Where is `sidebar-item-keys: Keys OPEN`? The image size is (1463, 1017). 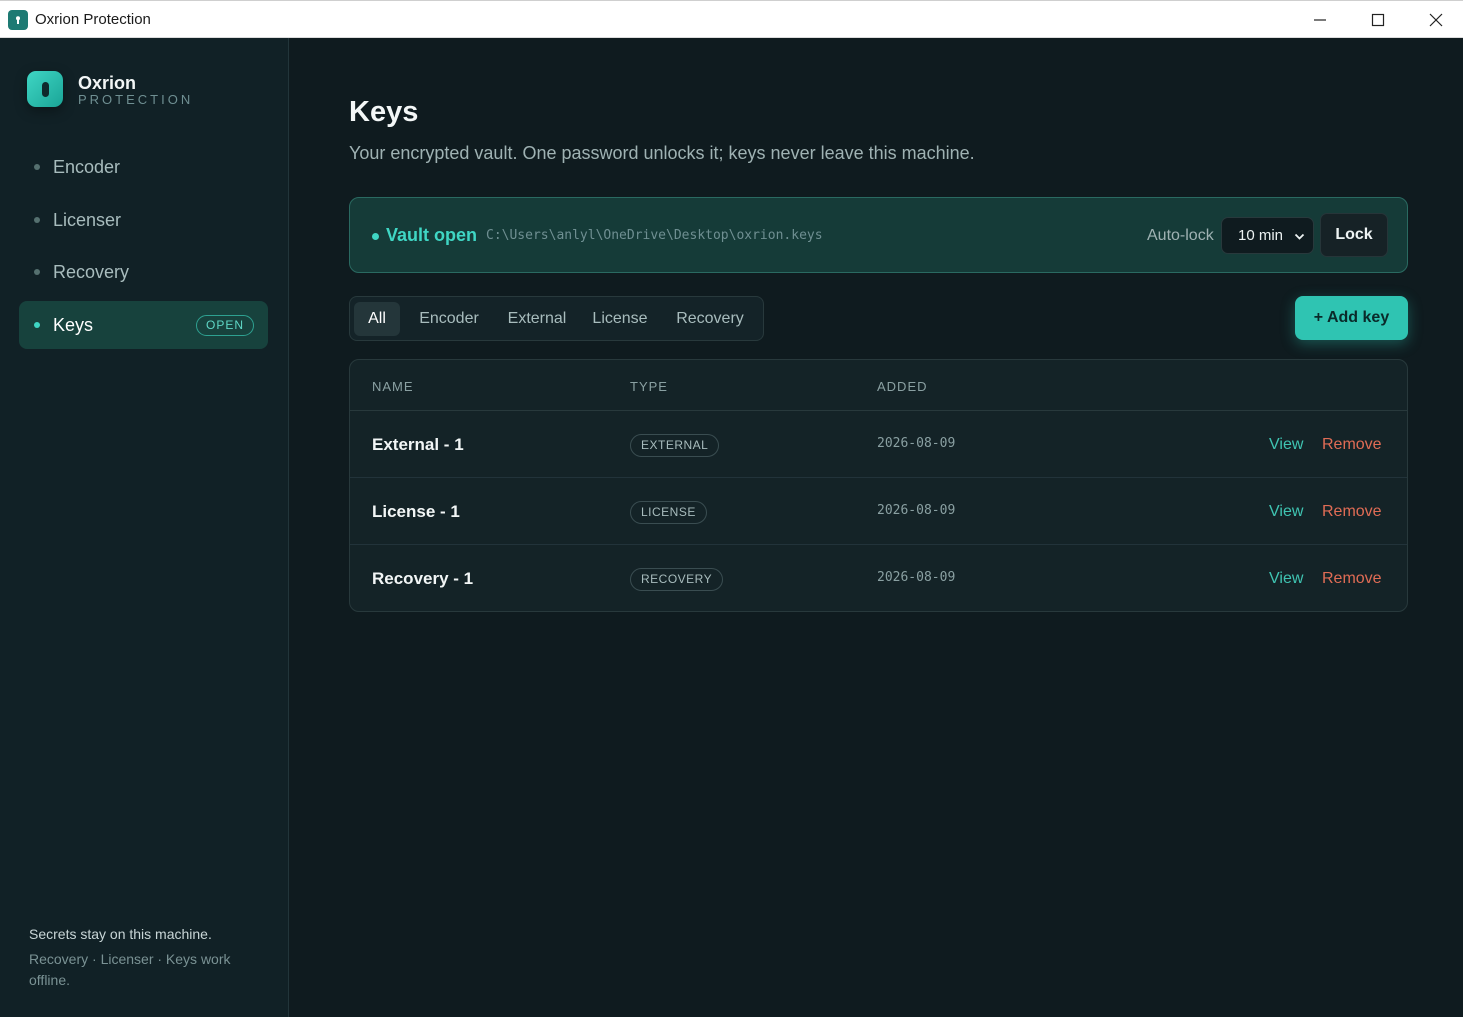
sidebar-item-keys: Keys OPEN is located at coordinates (143, 325).